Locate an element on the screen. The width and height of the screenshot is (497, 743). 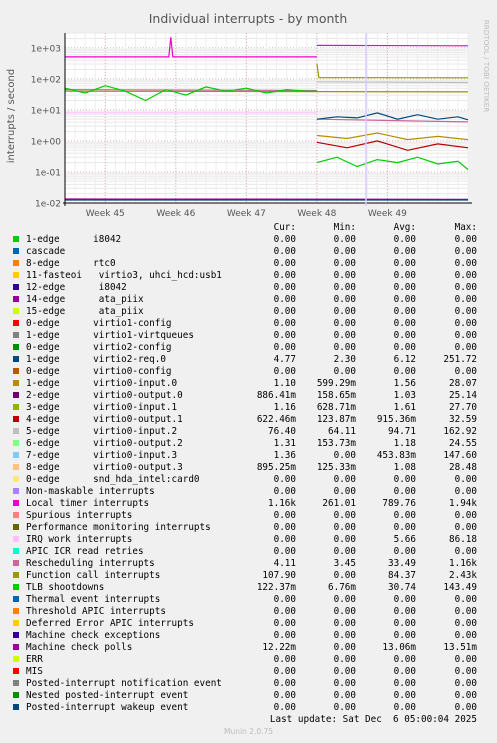
legend-label: Deferred Error APIC interrupts is located at coordinates (110, 623).